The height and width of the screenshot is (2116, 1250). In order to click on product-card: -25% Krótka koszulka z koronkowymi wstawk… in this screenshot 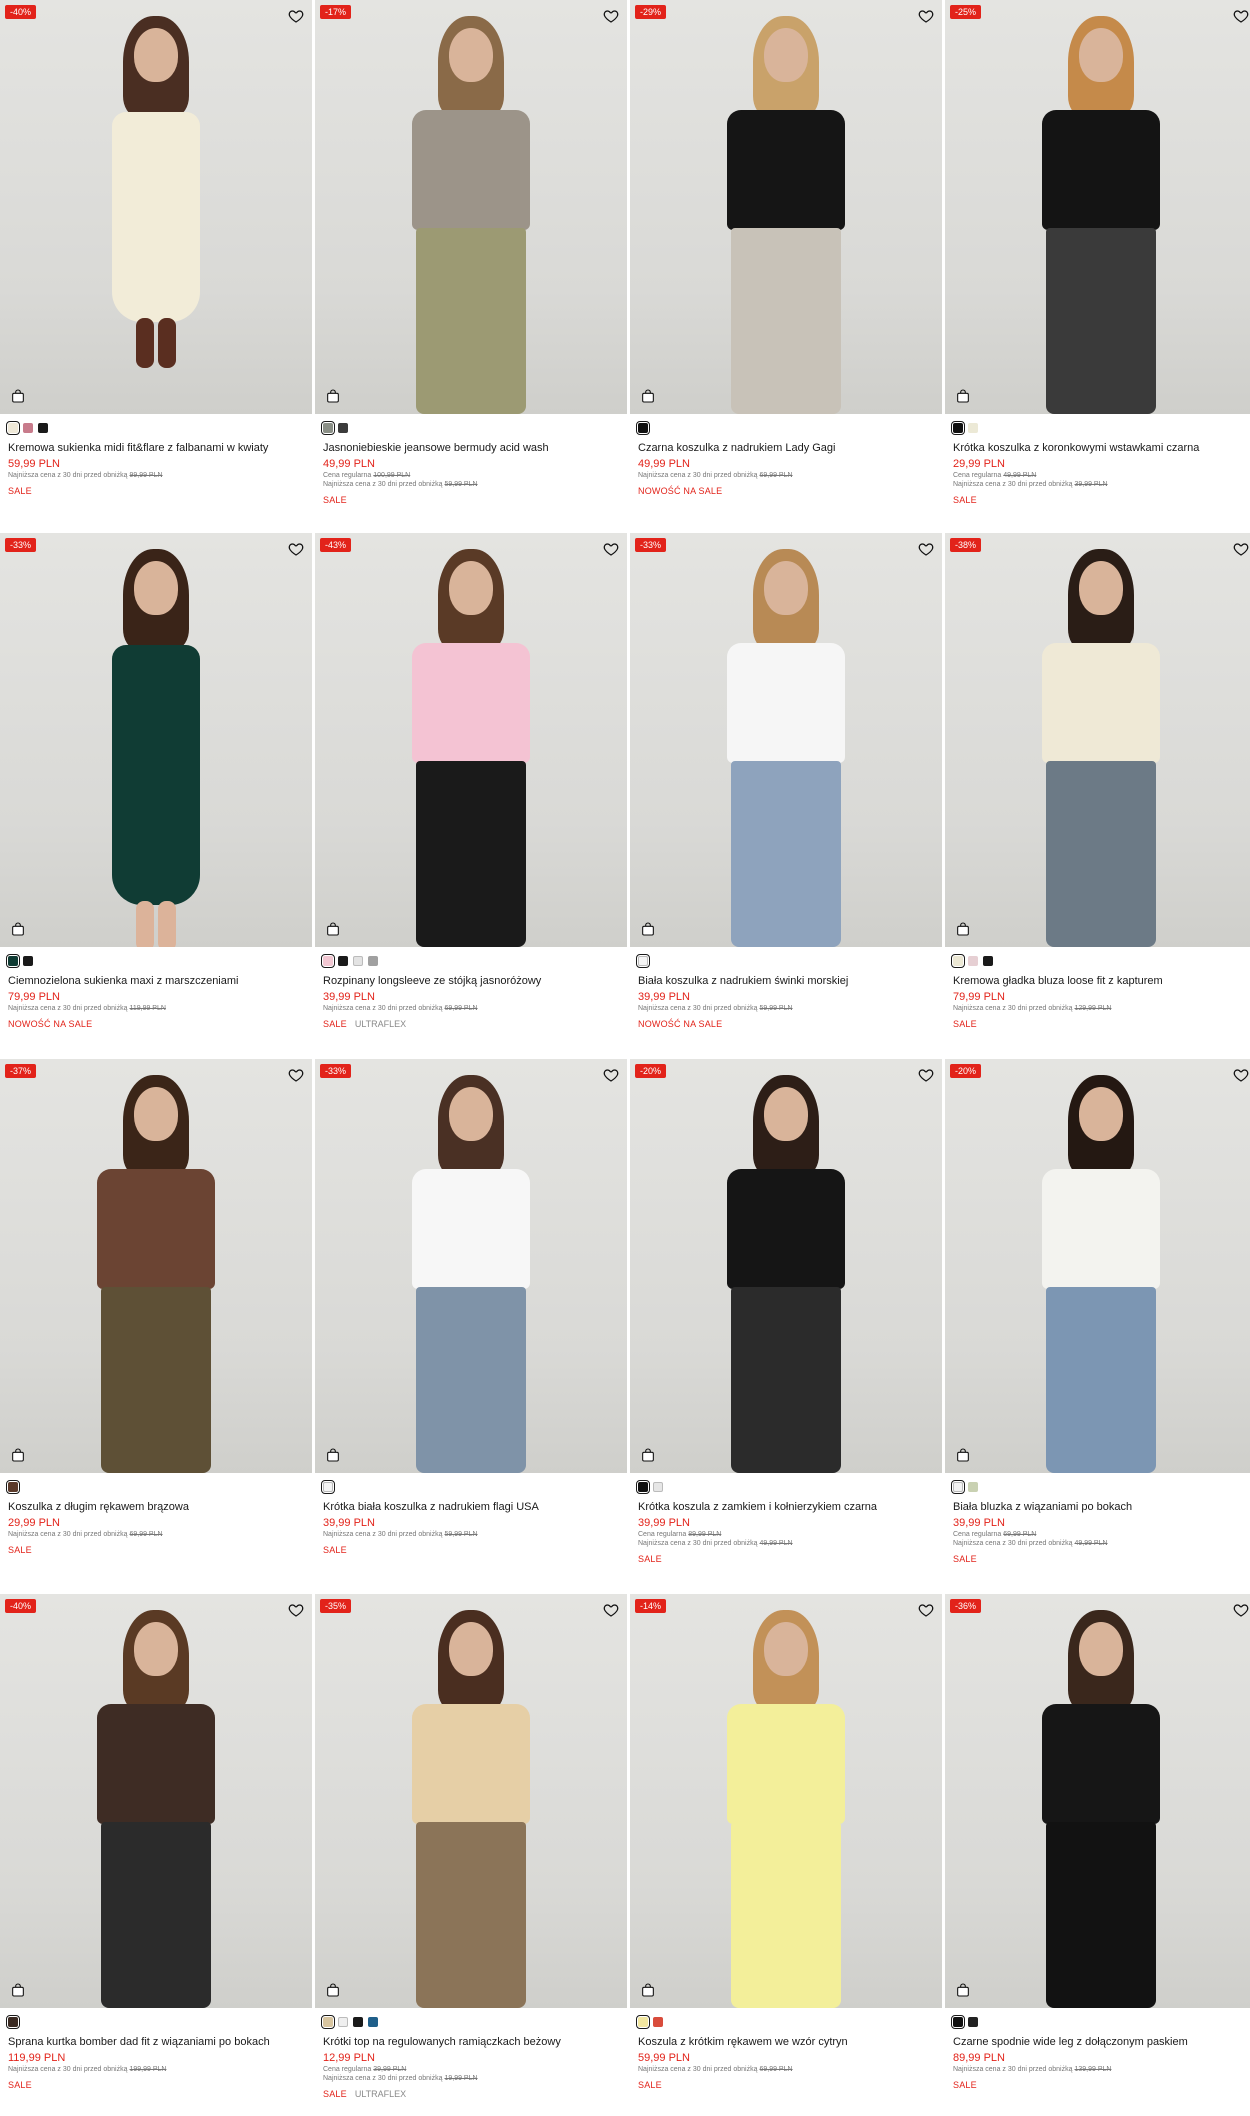, I will do `click(1097, 252)`.